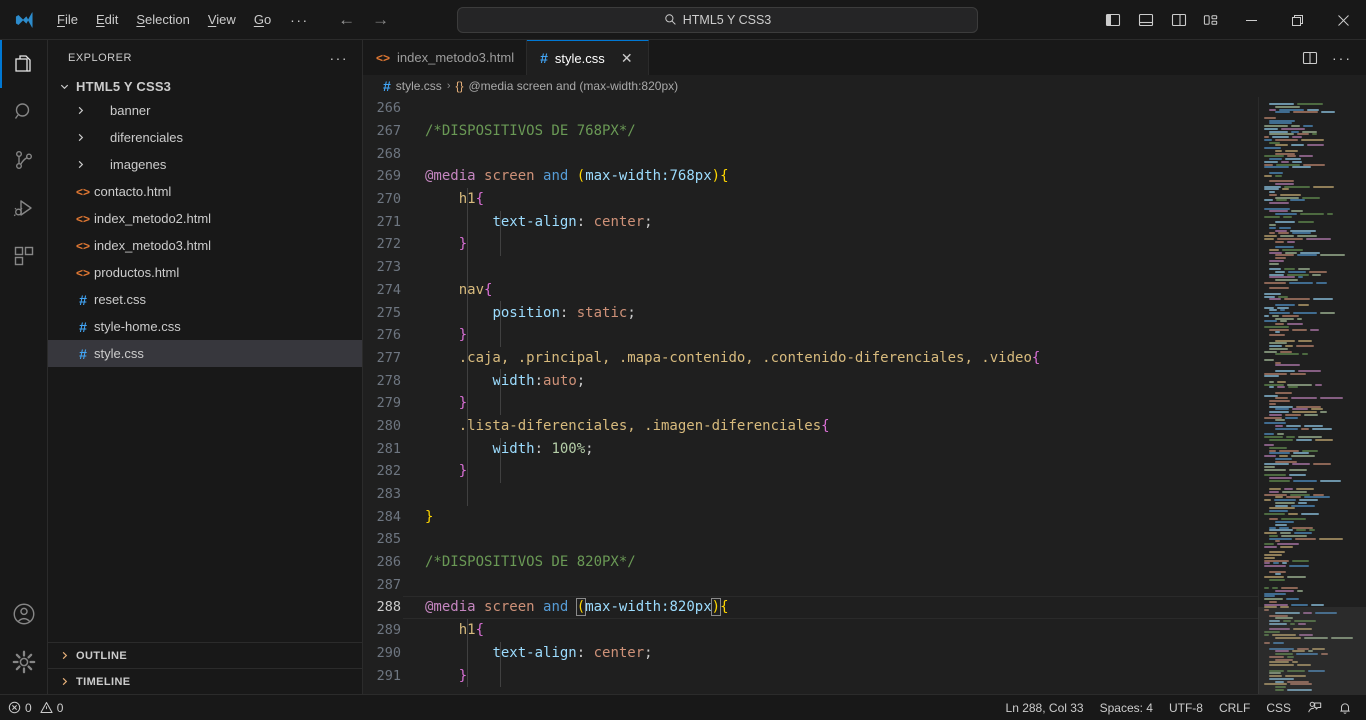 The image size is (1366, 720). What do you see at coordinates (205, 655) in the screenshot?
I see `sidebar-section-outline: OUTLINE` at bounding box center [205, 655].